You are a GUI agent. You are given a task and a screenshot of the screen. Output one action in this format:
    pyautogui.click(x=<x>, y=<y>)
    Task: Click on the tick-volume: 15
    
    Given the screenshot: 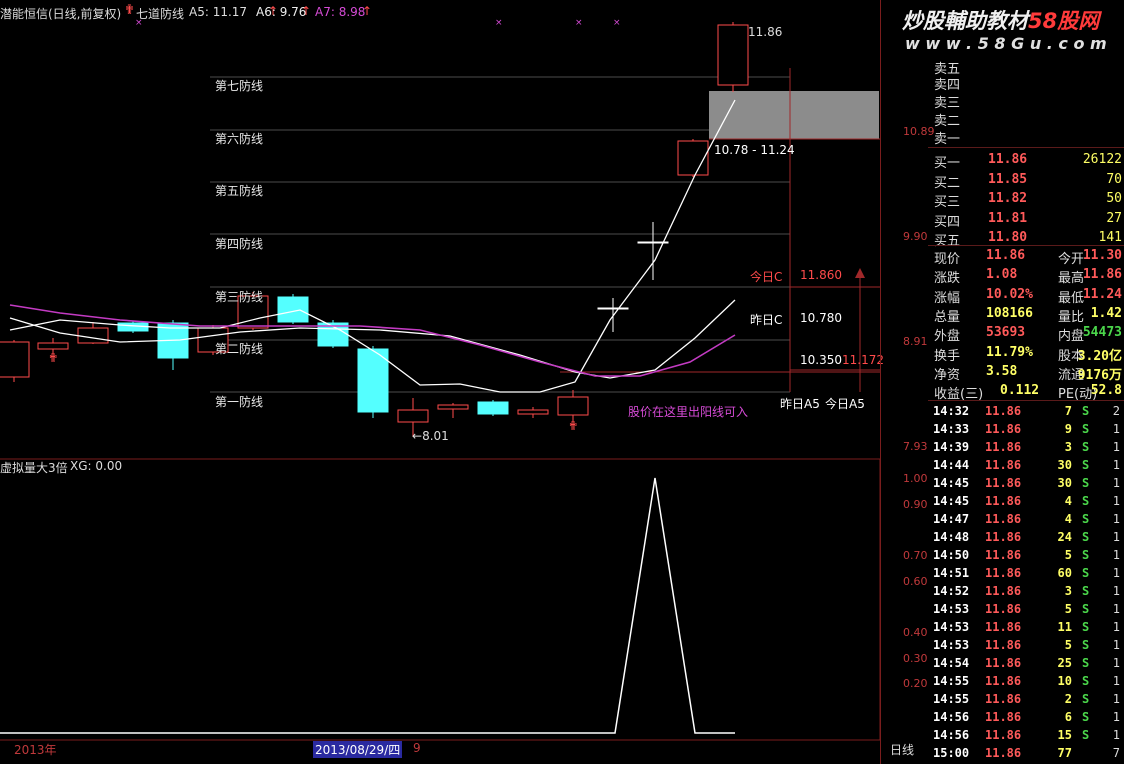 What is the action you would take?
    pyautogui.click(x=1064, y=735)
    